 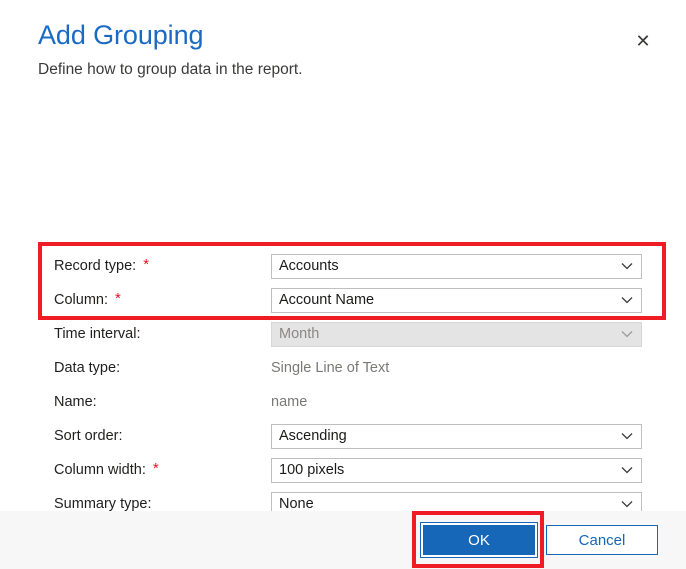 I want to click on value-name: name, so click(x=289, y=401).